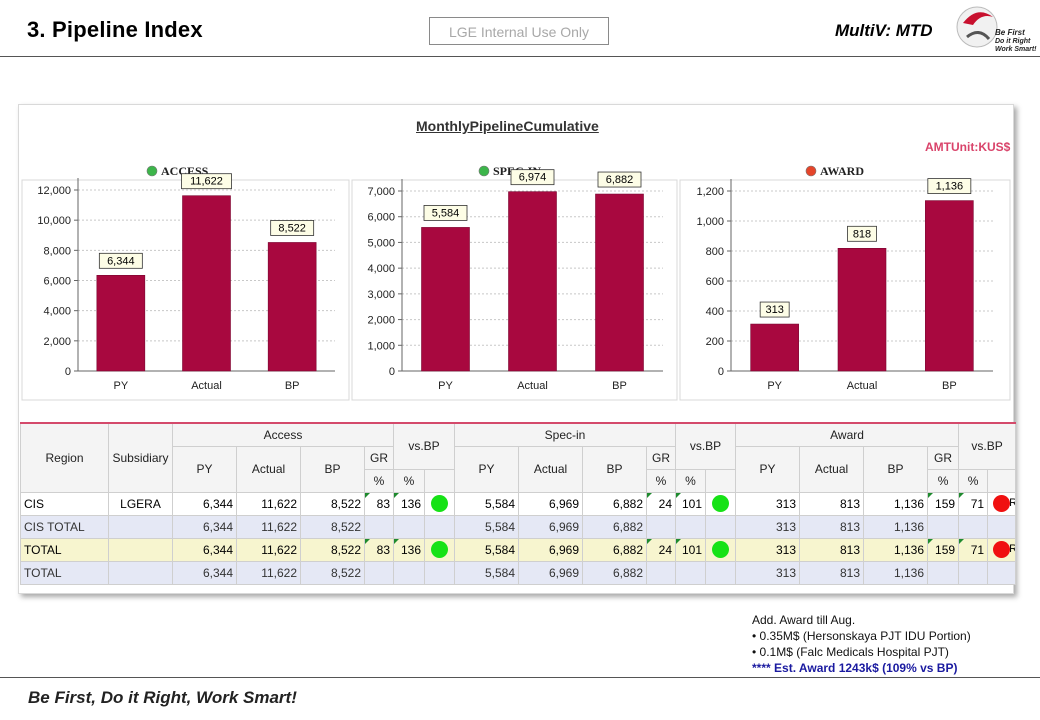 Image resolution: width=1040 pixels, height=720 pixels. Describe the element at coordinates (855, 668) in the screenshot. I see `note-estimate: **** Est. Award 1243k$ (109% vs BP)` at that location.